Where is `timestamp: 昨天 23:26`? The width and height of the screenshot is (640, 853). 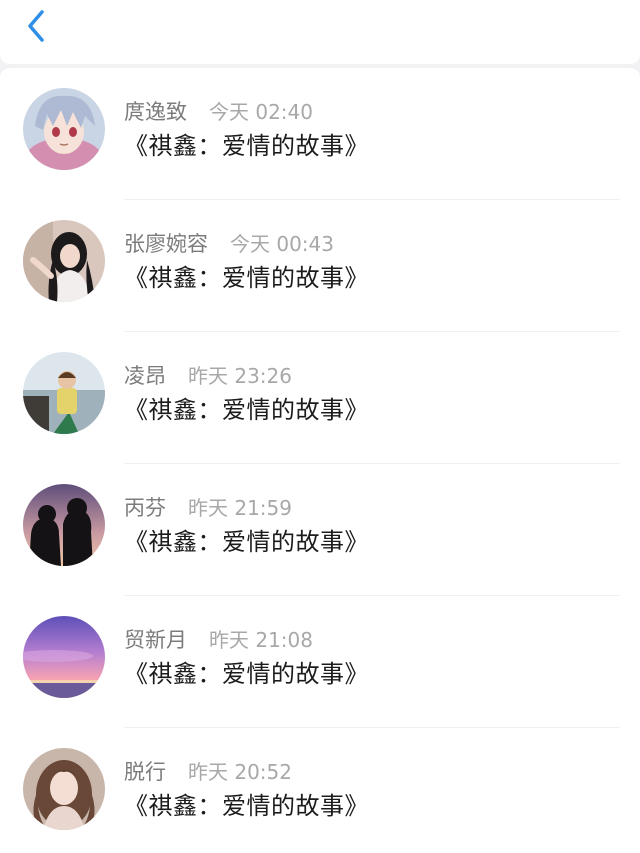 timestamp: 昨天 23:26 is located at coordinates (240, 376).